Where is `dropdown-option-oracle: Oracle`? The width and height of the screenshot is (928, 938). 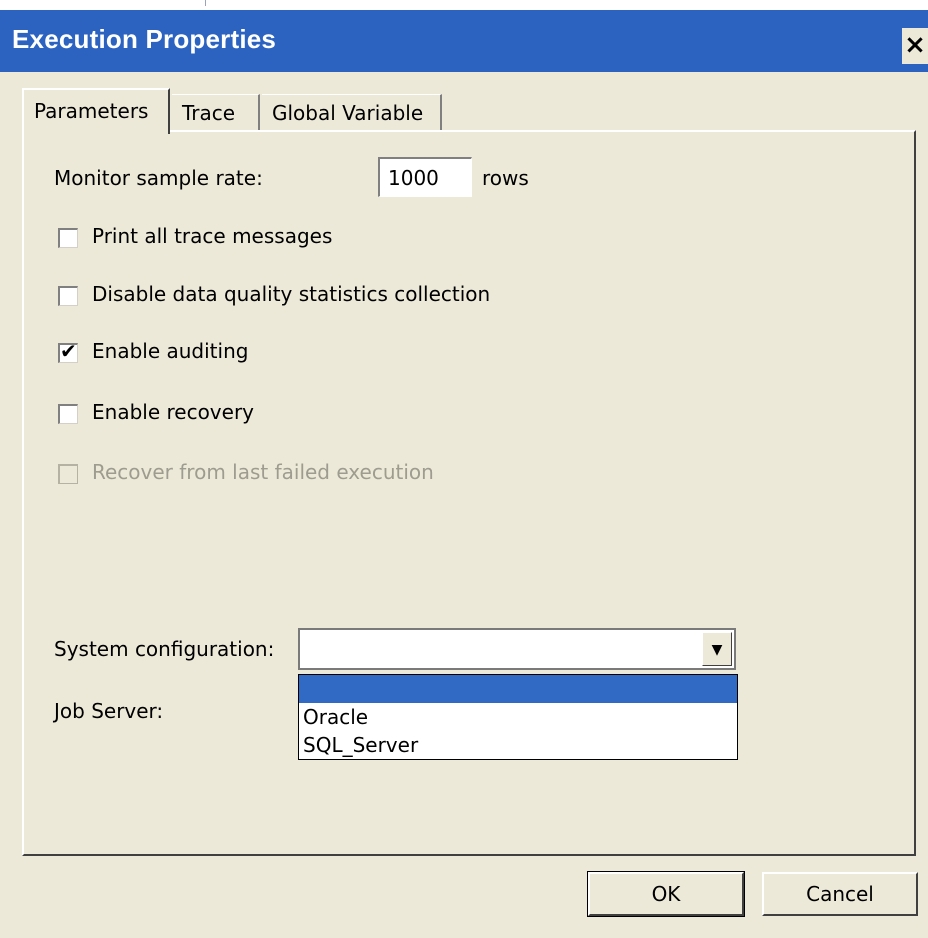
dropdown-option-oracle: Oracle is located at coordinates (518, 717).